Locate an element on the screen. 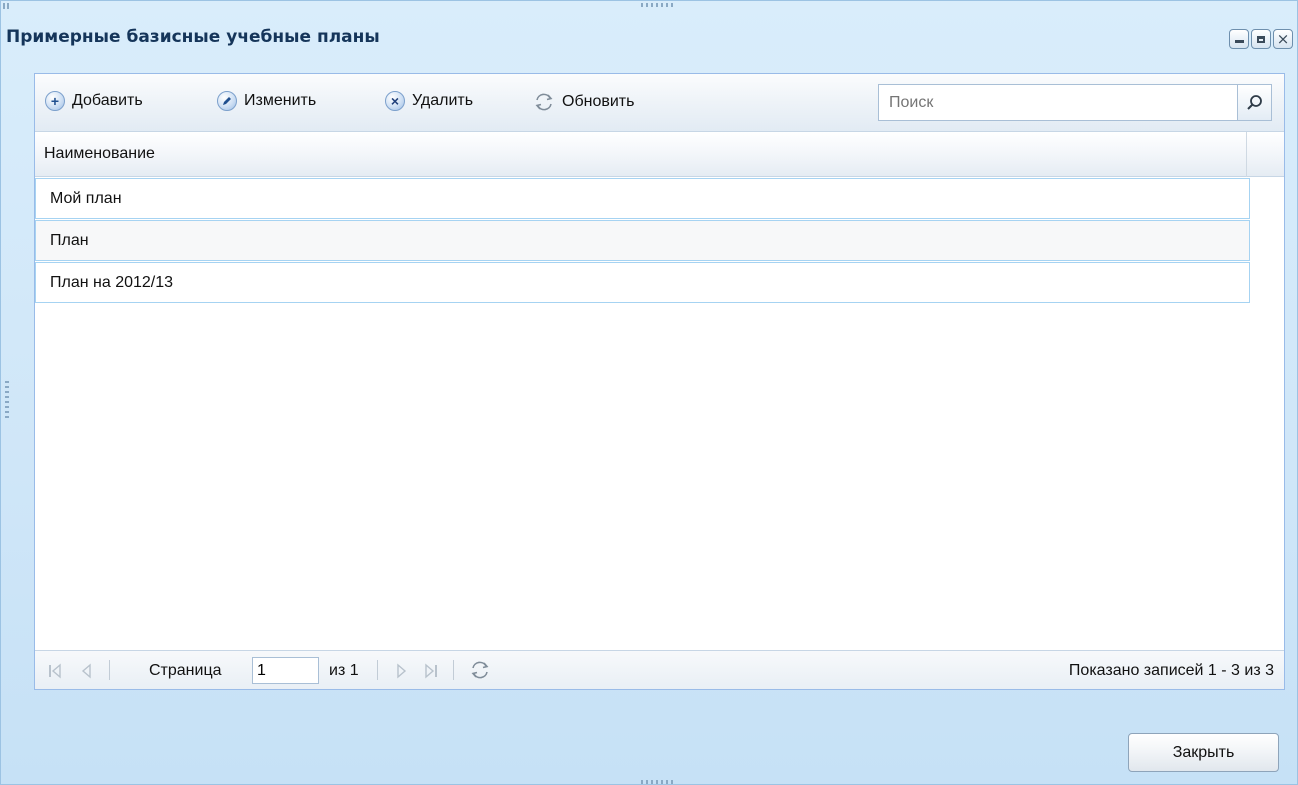  window-title: Примерные базисные учебные планы is located at coordinates (193, 37).